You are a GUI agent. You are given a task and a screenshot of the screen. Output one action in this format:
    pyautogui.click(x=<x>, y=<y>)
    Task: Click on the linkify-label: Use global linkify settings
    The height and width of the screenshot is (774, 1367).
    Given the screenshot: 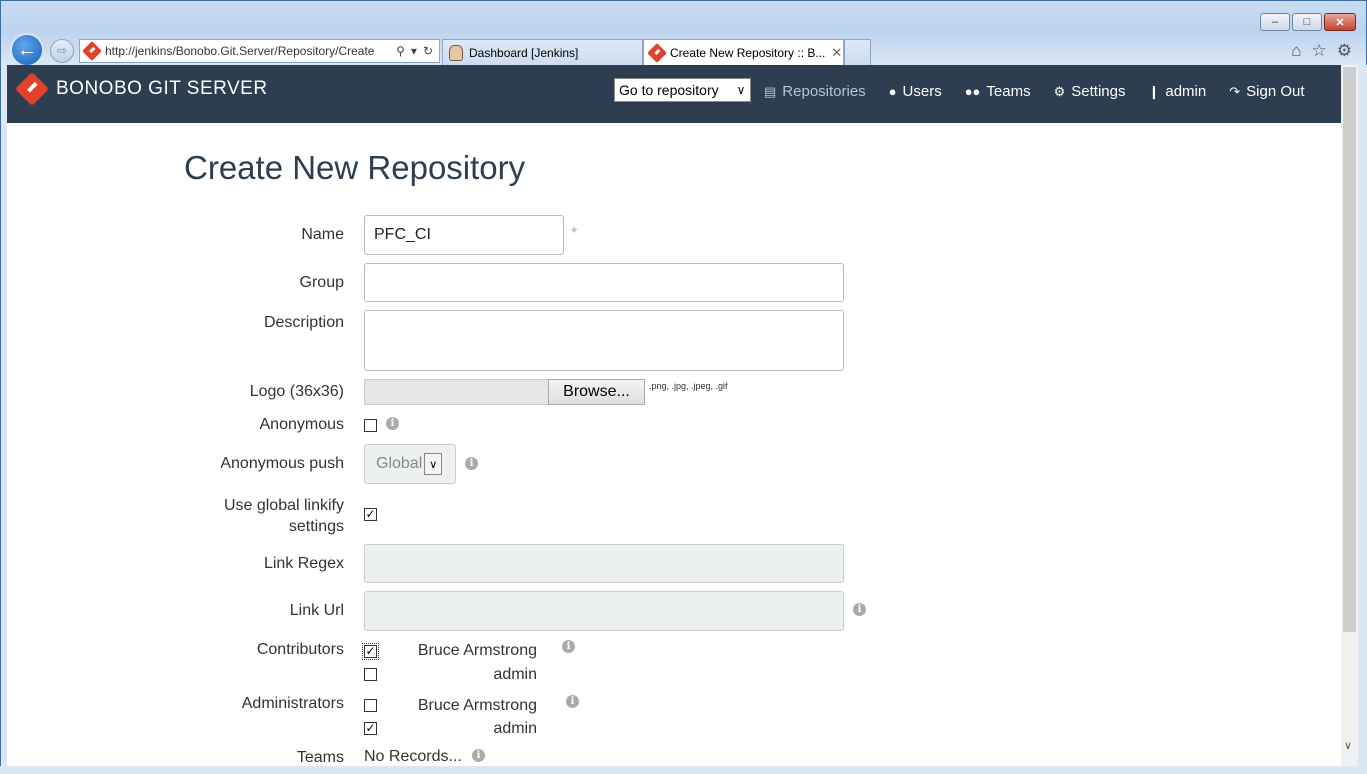 What is the action you would take?
    pyautogui.click(x=283, y=516)
    